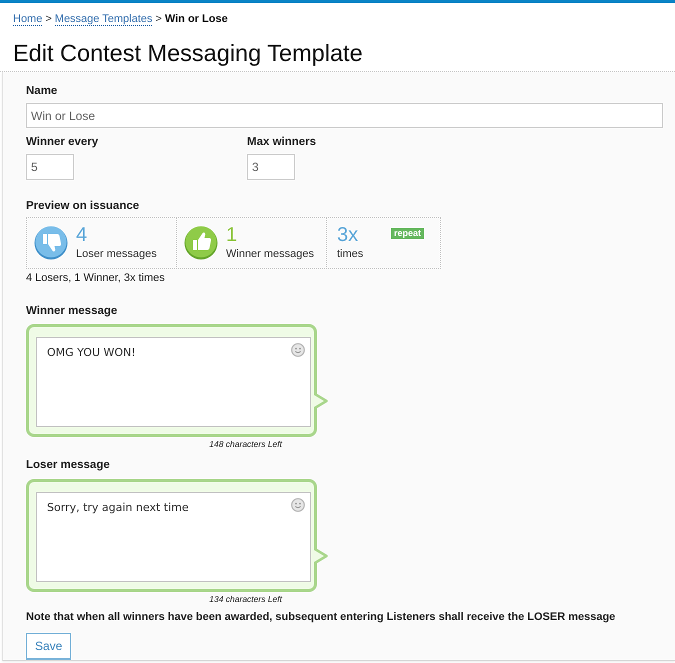  I want to click on preview-caption: times, so click(350, 254).